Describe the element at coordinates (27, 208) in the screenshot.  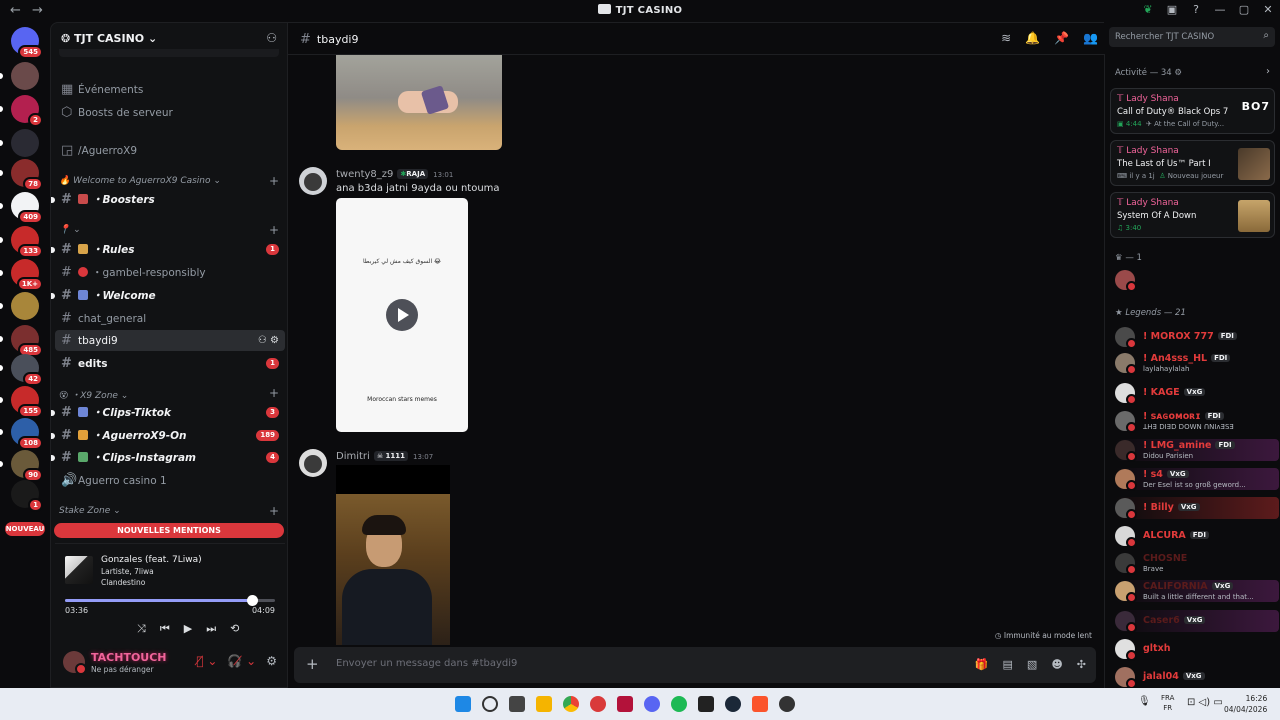
I see `server-icon: 409` at that location.